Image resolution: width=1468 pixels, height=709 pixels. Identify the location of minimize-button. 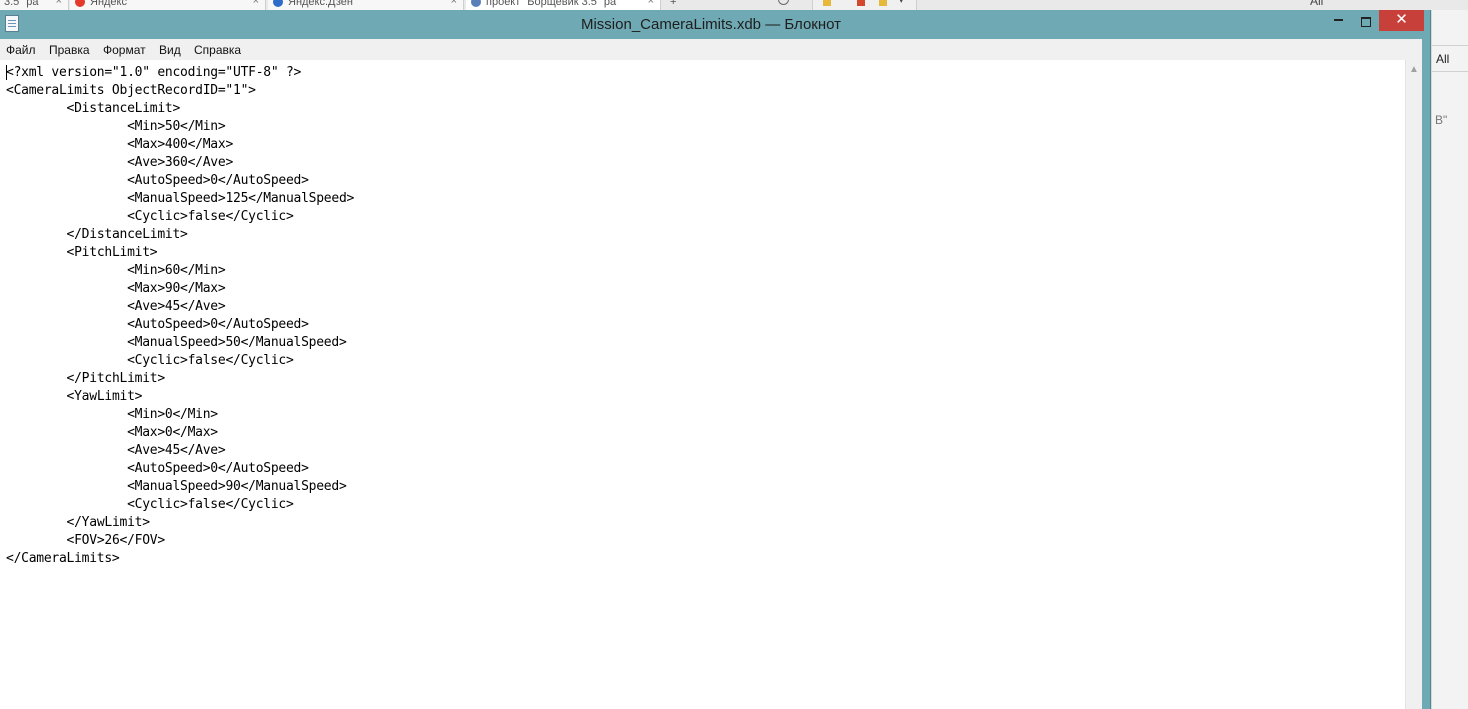
(1338, 20).